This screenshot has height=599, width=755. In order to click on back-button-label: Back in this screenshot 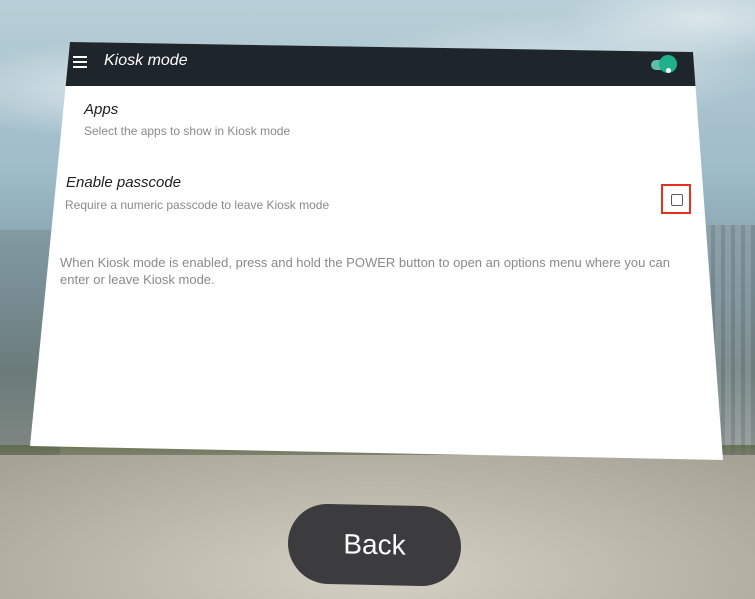, I will do `click(374, 544)`.